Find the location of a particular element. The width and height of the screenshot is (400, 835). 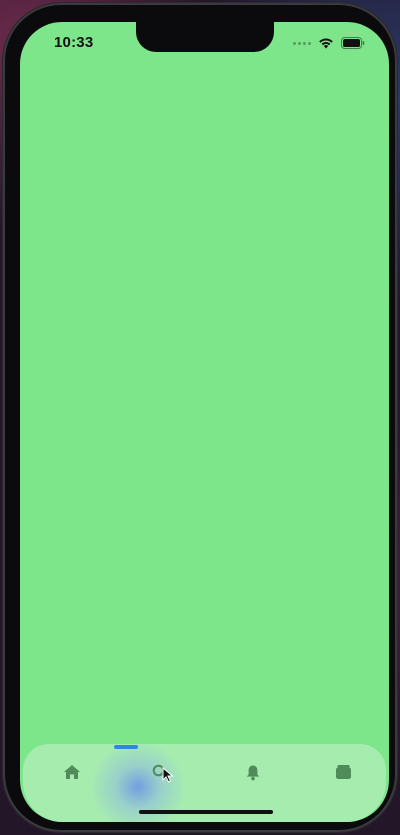

tab-wallet is located at coordinates (343, 772).